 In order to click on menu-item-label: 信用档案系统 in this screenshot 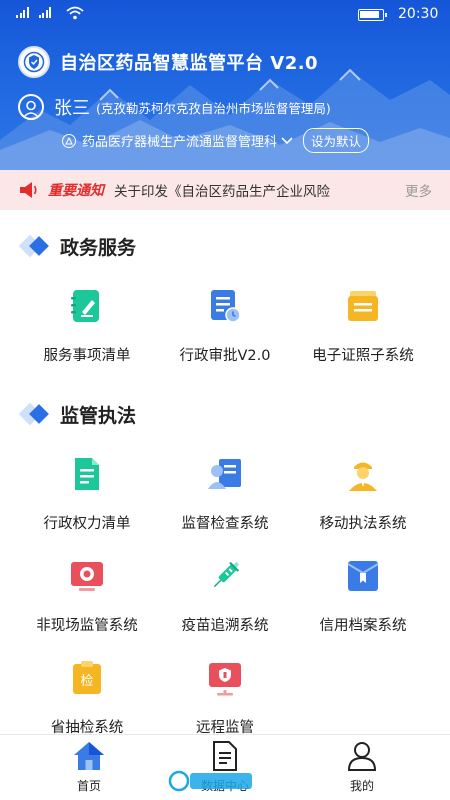, I will do `click(363, 626)`.